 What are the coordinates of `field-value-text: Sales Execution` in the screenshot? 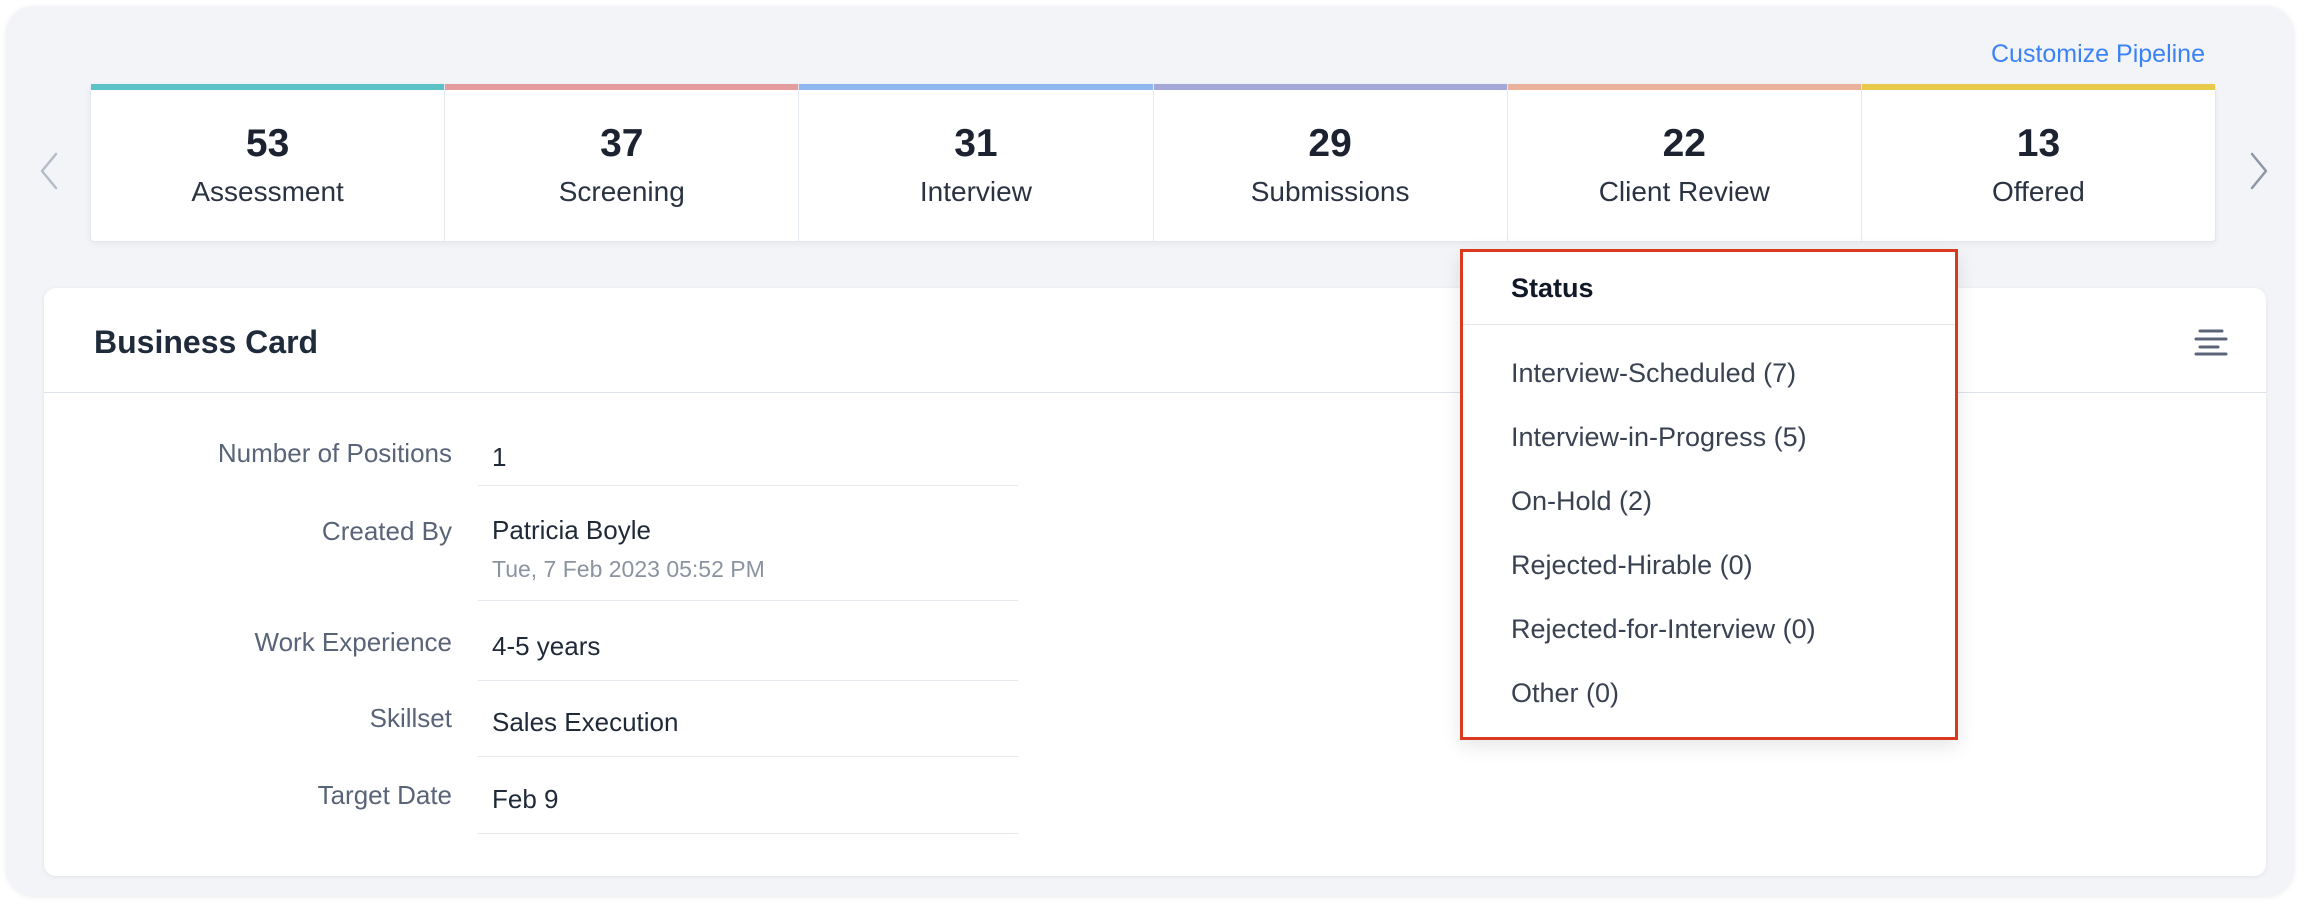 It's located at (585, 722).